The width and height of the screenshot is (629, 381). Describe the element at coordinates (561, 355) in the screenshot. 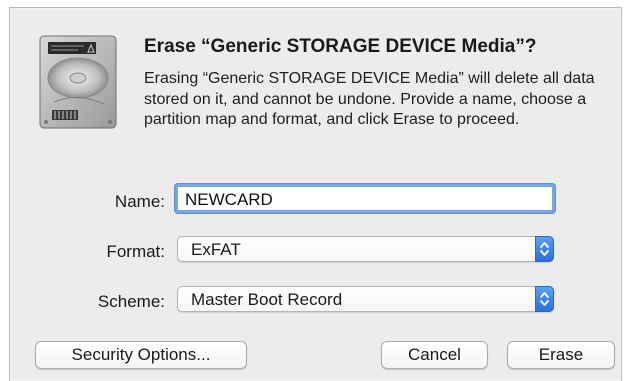

I see `erase-button: Erase` at that location.